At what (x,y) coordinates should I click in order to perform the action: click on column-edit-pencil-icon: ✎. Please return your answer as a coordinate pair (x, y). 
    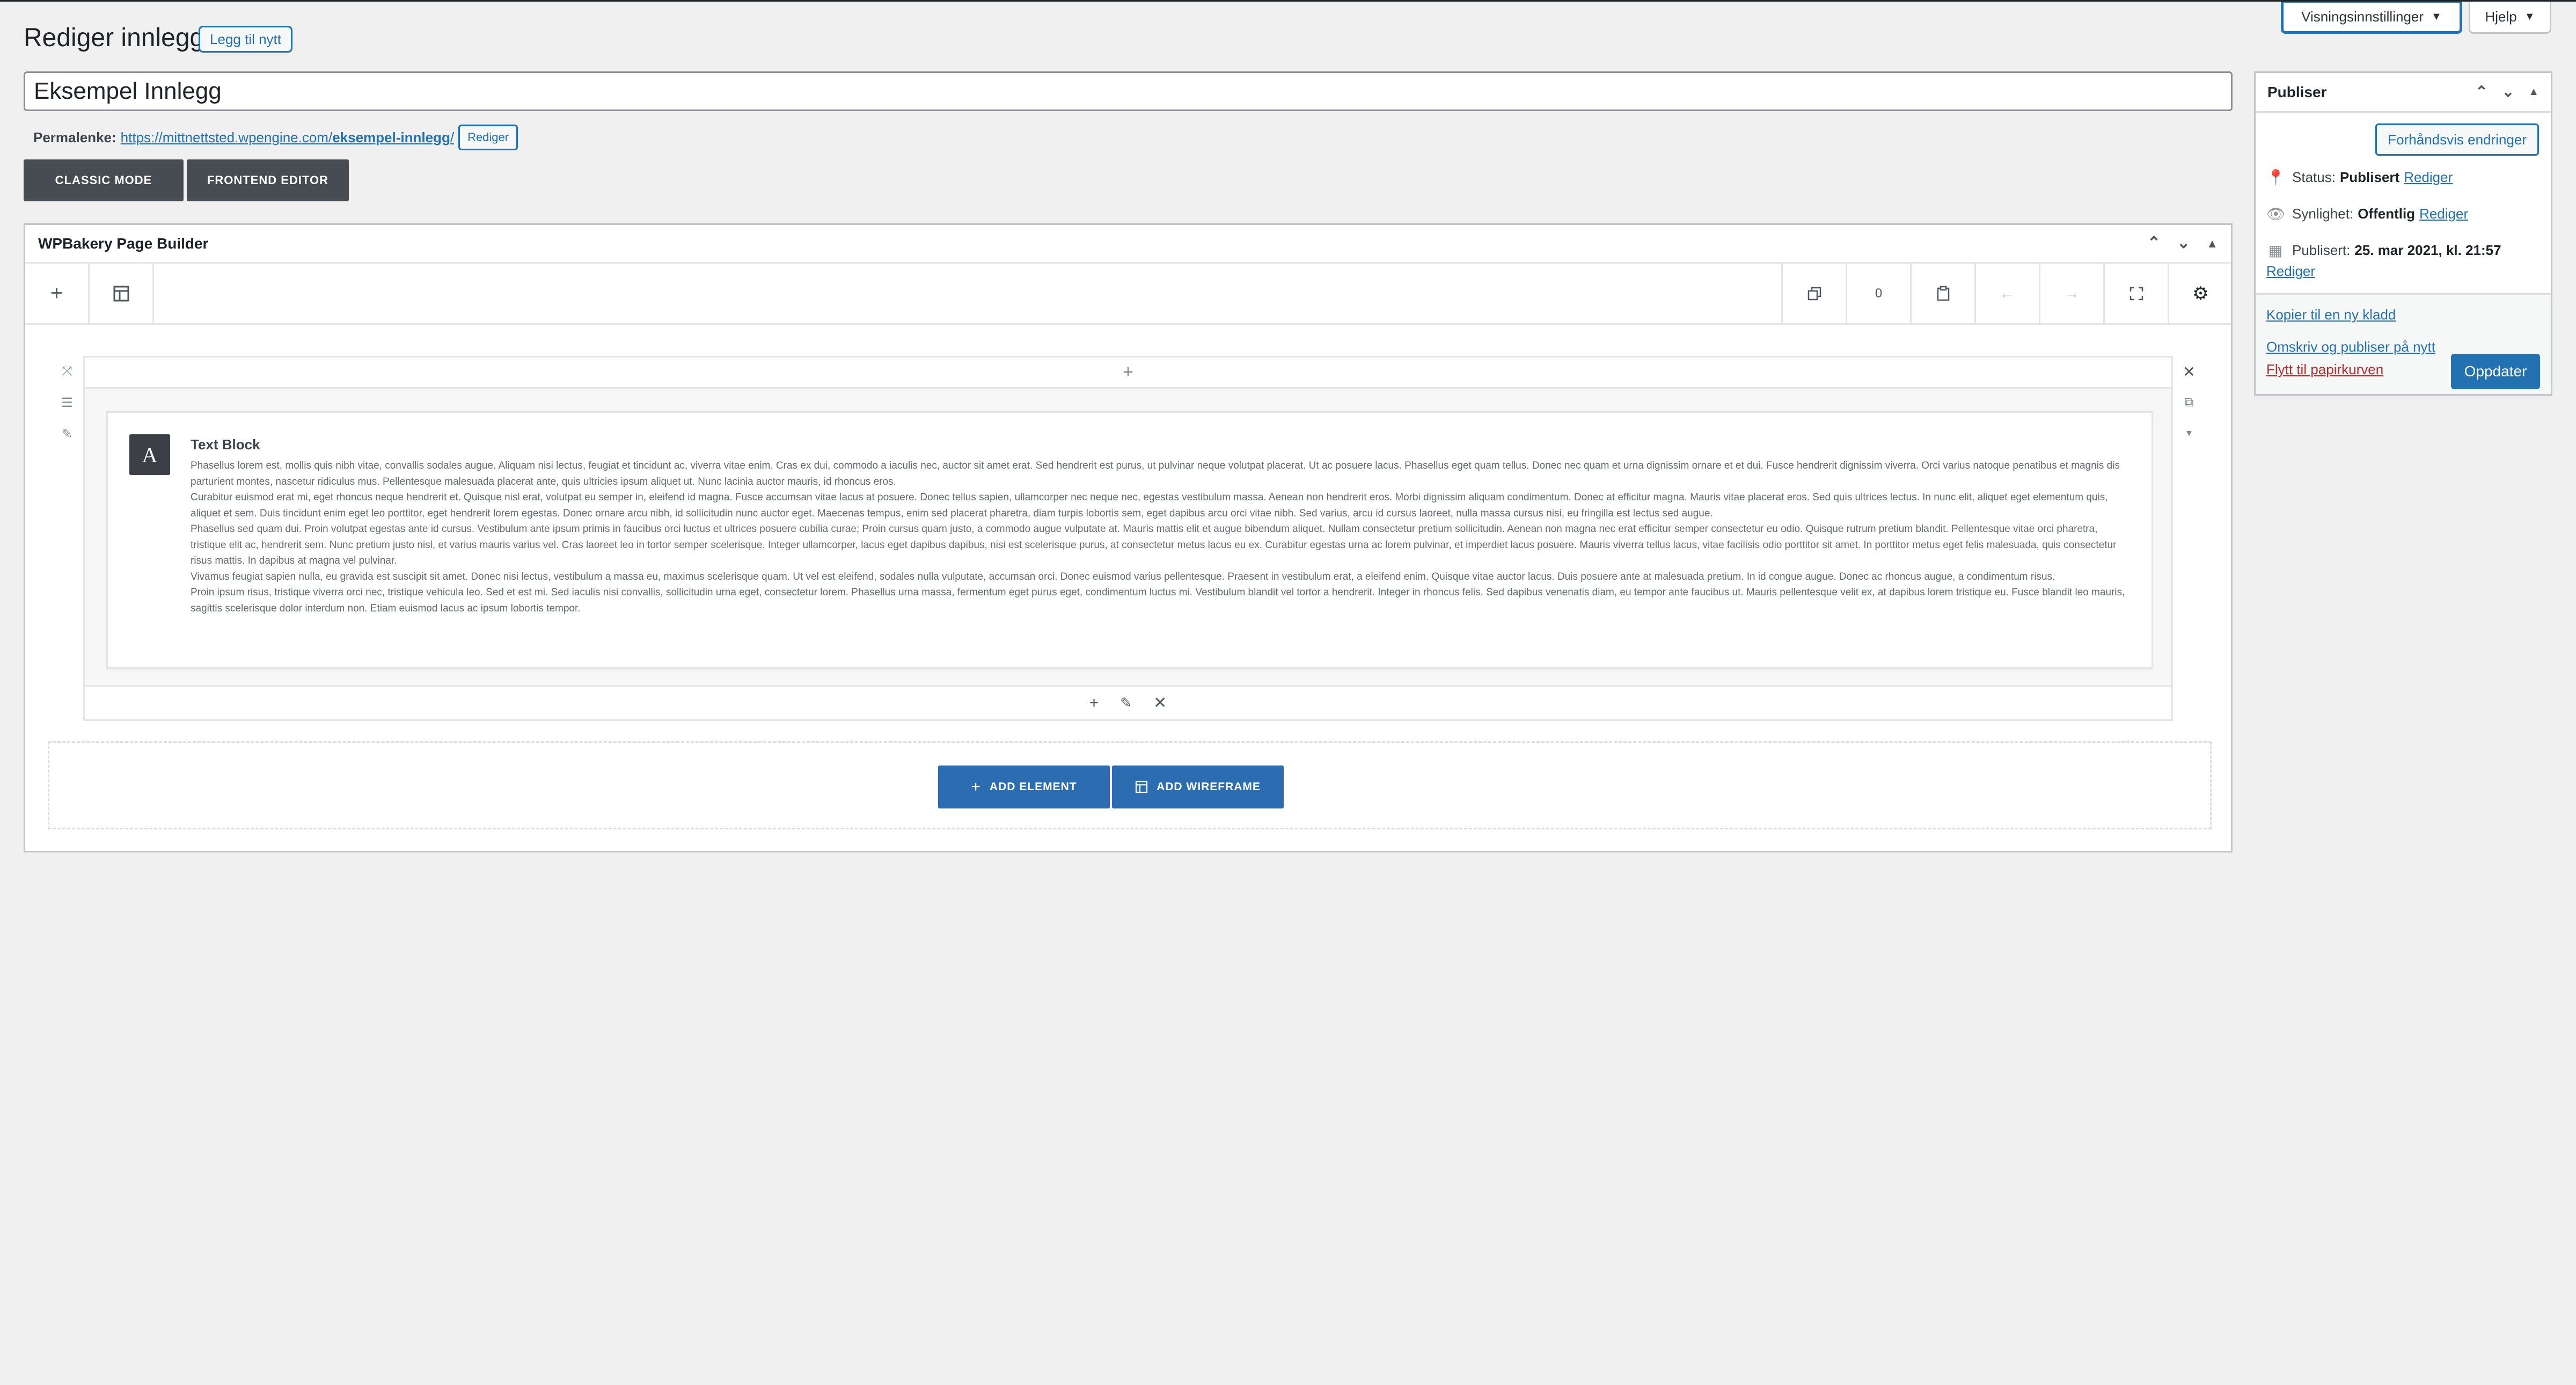
    Looking at the image, I should click on (1126, 703).